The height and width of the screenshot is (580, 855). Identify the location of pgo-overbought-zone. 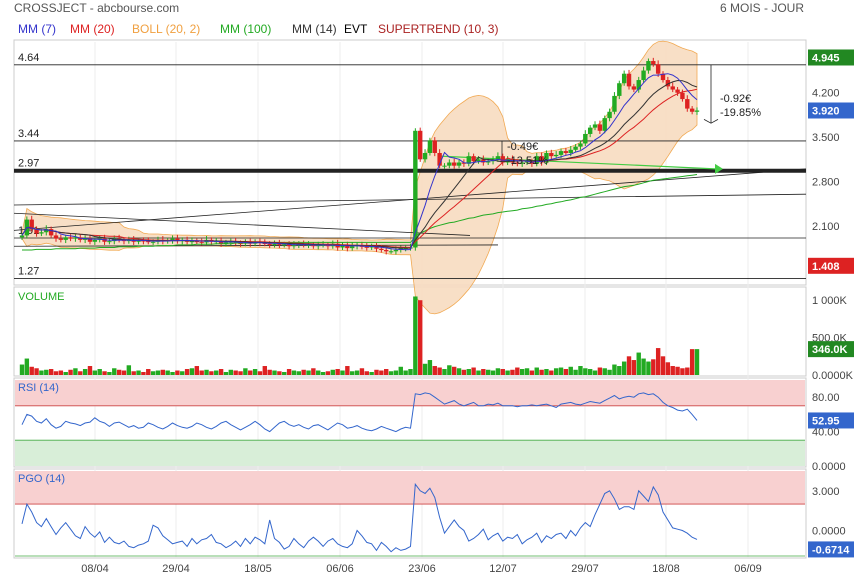
(410, 488).